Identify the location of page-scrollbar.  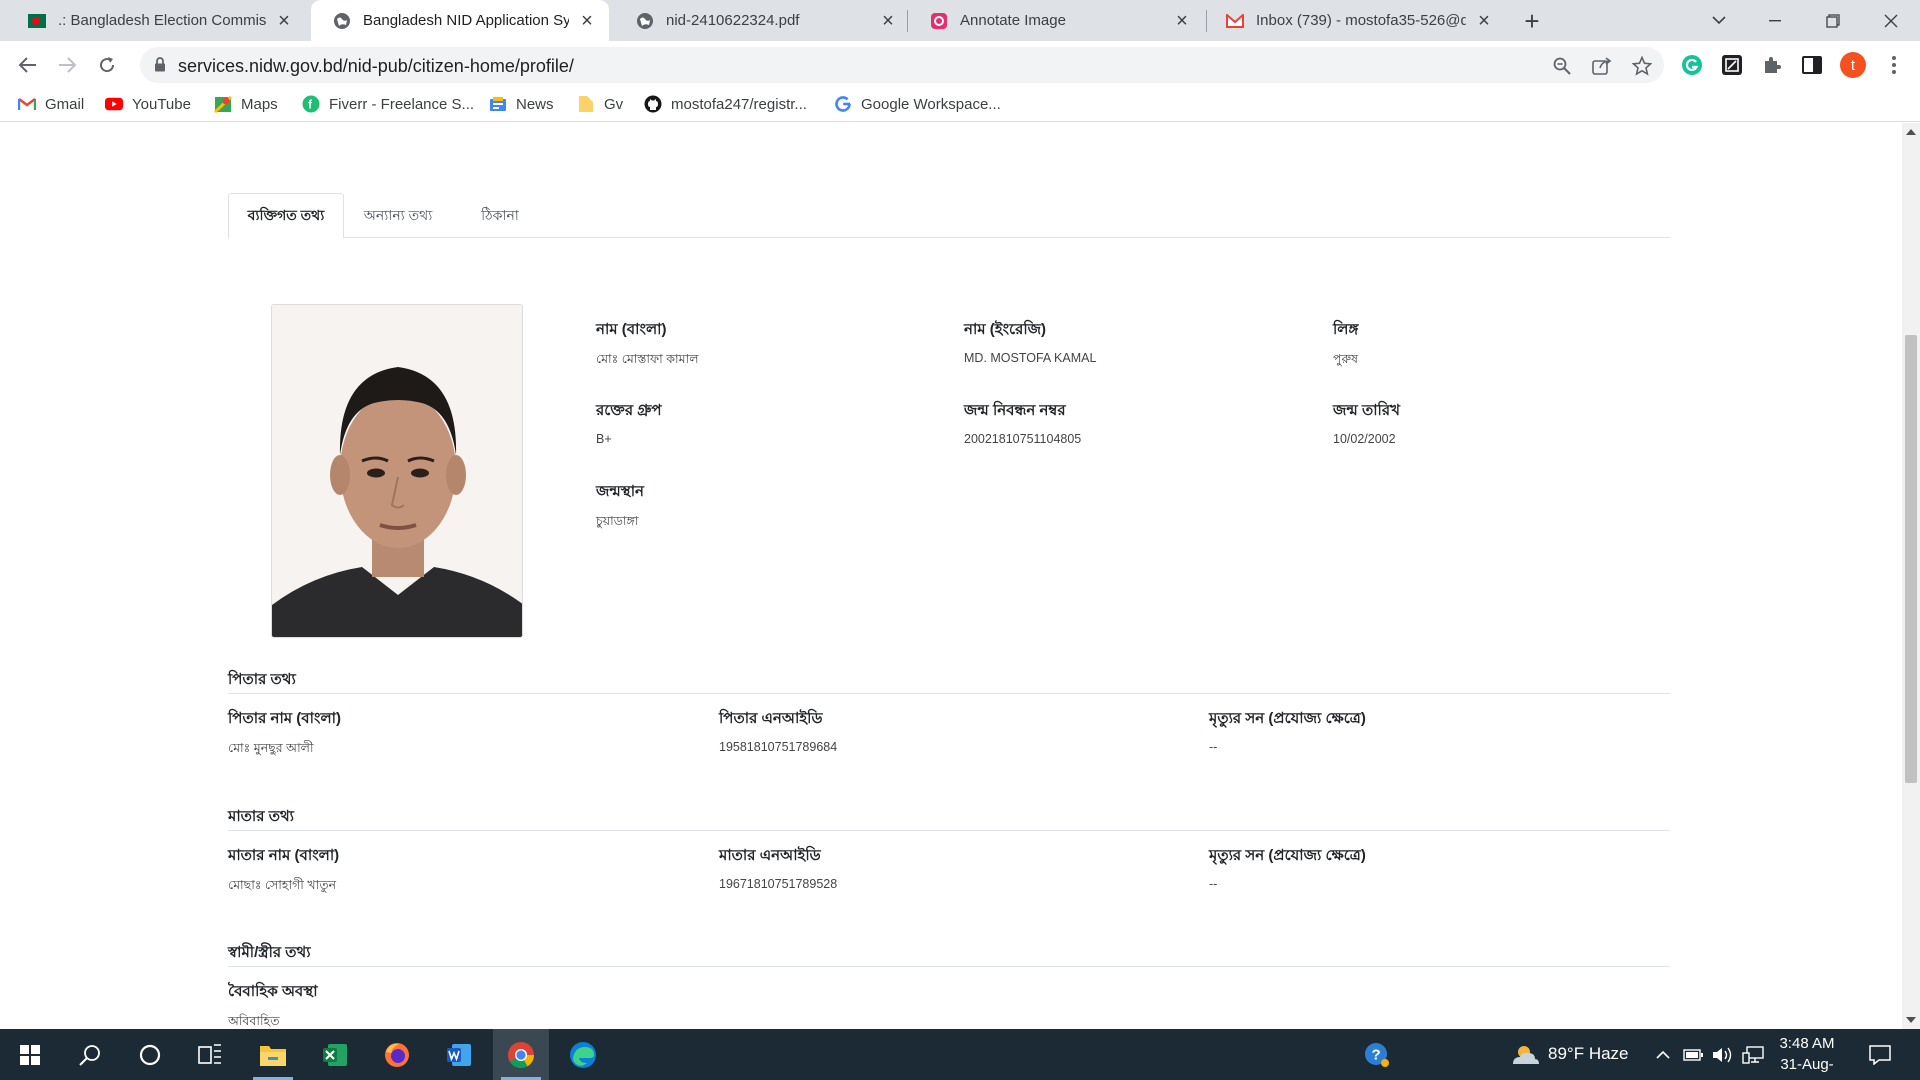
(1911, 576).